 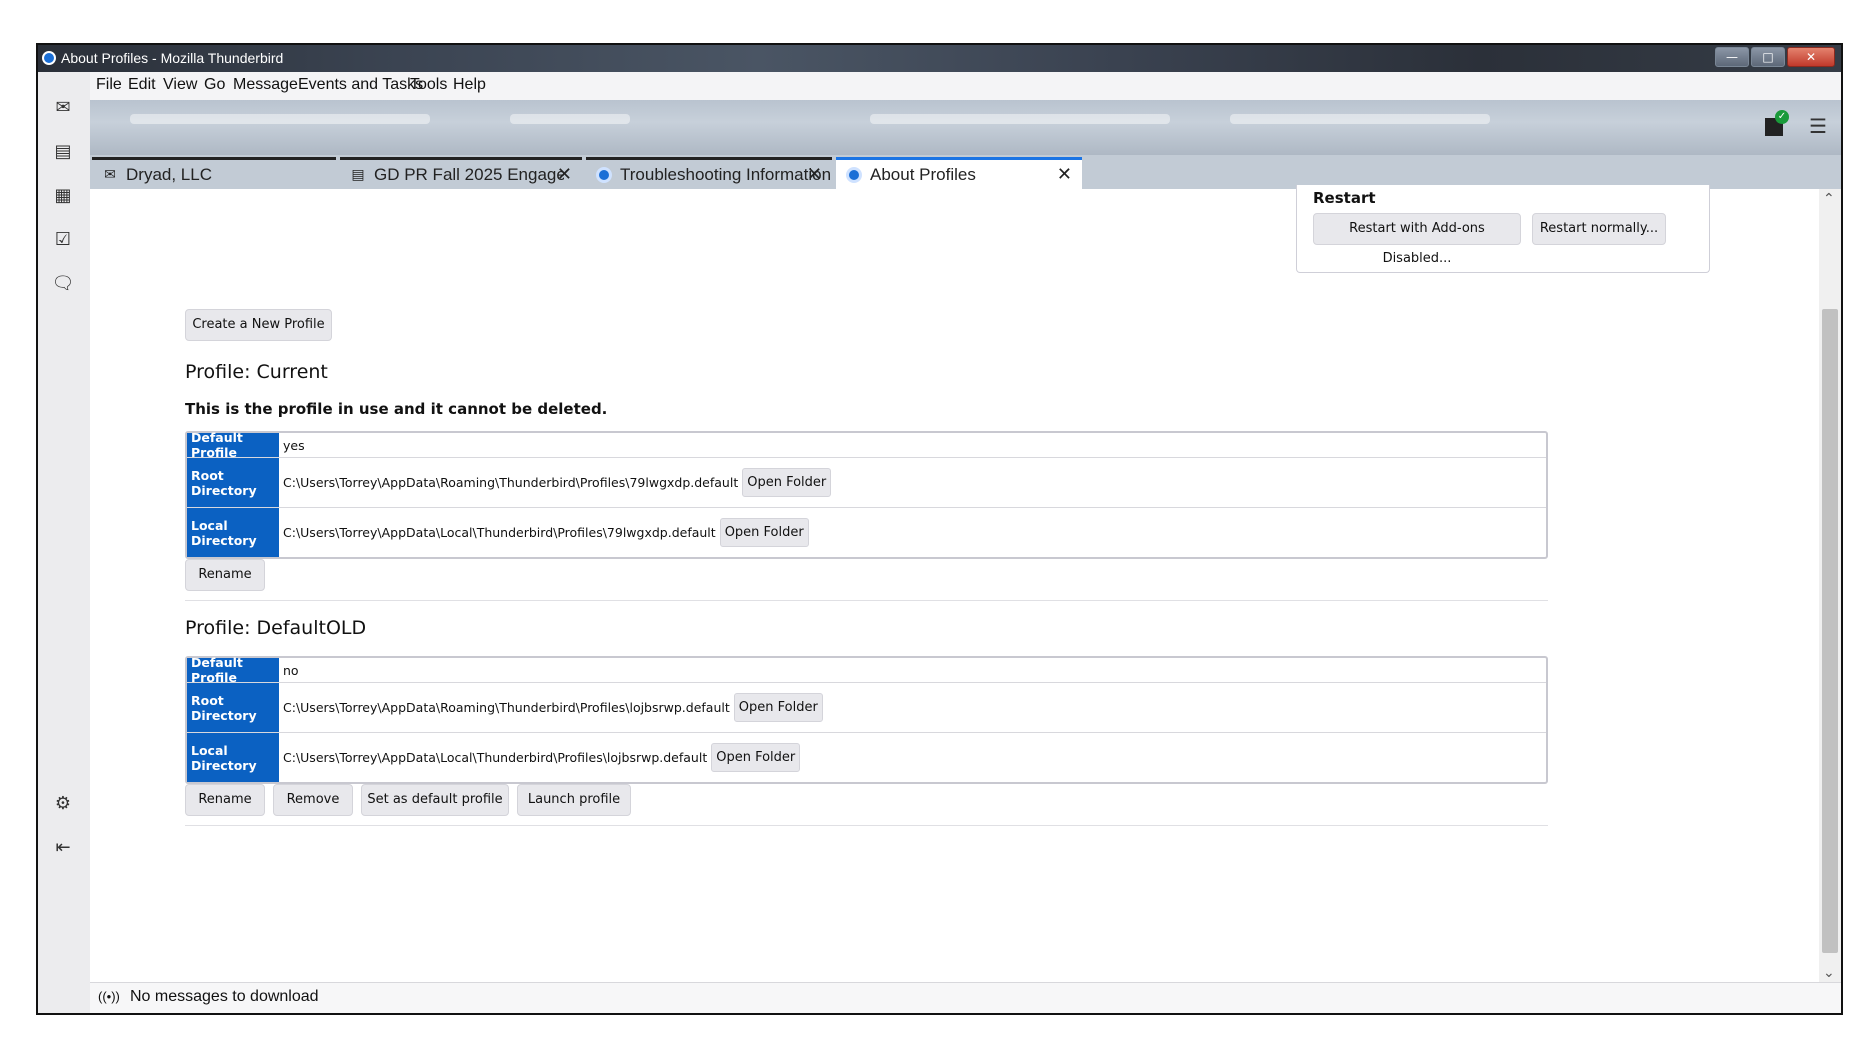 I want to click on menu-edit: Edit, so click(x=142, y=85).